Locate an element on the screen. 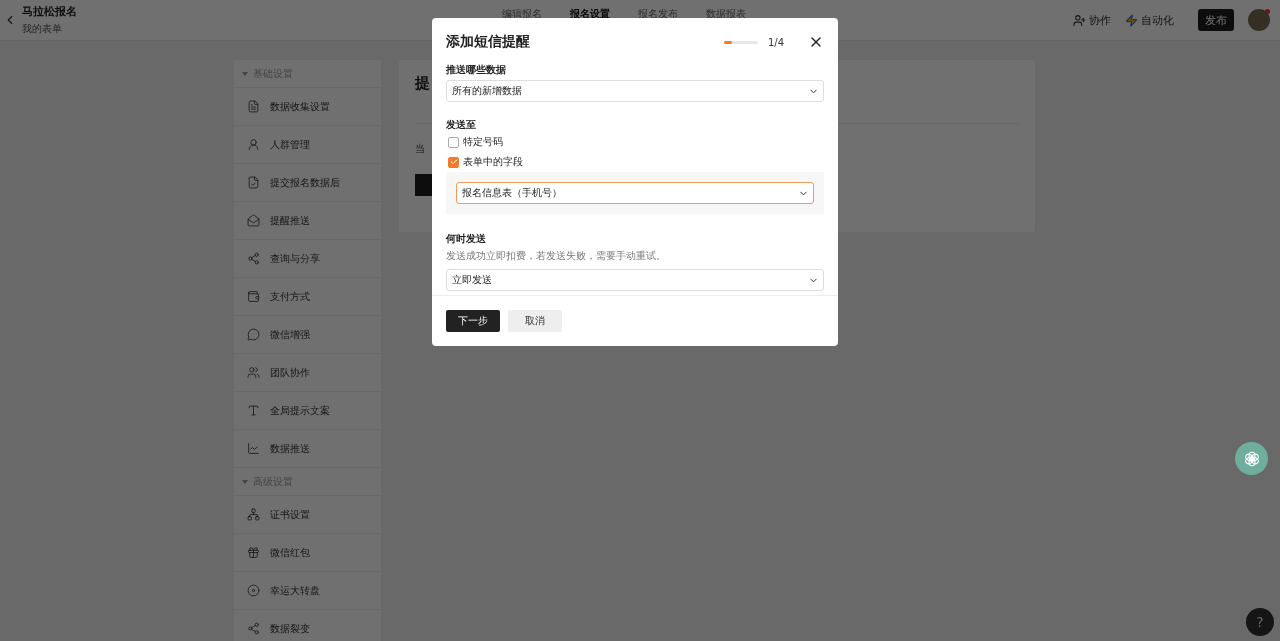 This screenshot has width=1280, height=641. nav-tab: 报名设置 is located at coordinates (590, 14).